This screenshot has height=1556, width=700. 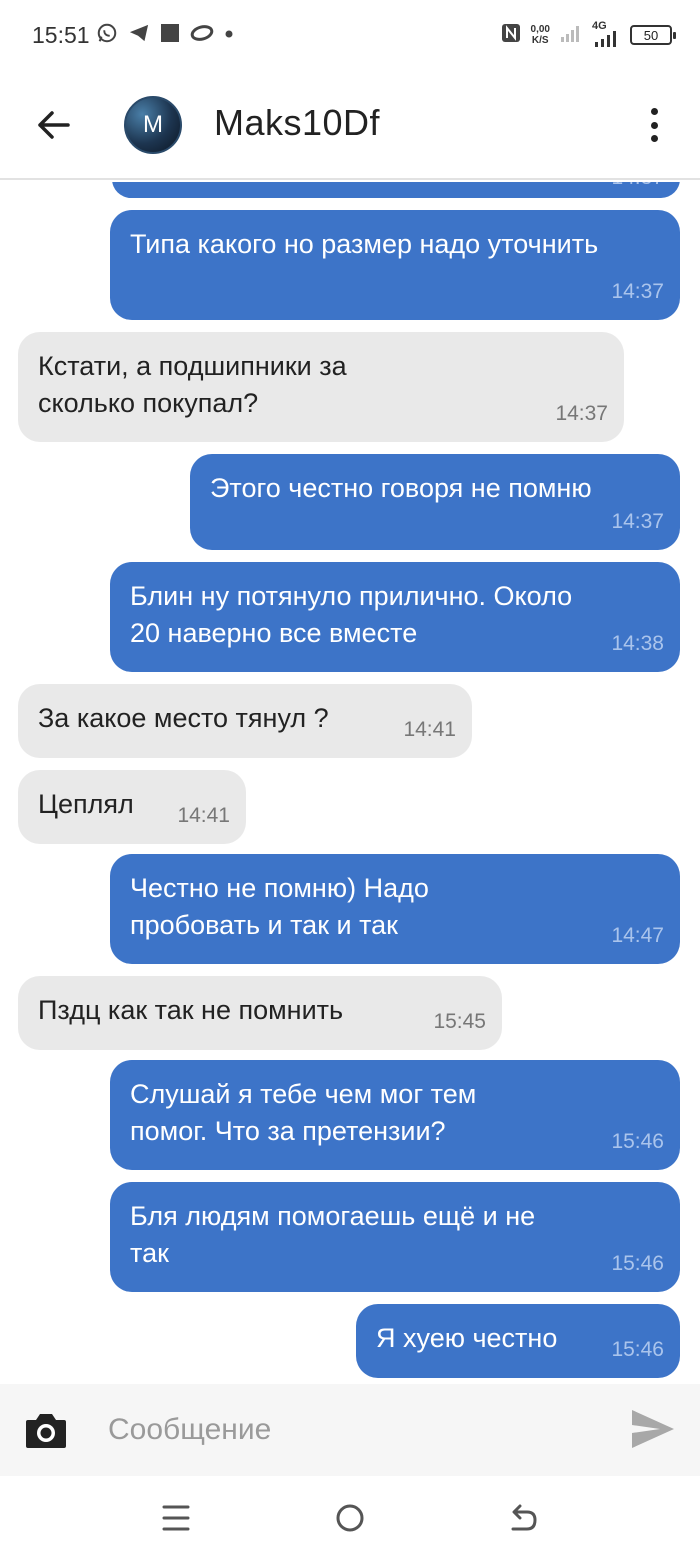 What do you see at coordinates (132, 807) in the screenshot?
I see `message-bubble-incoming: Цеплял 14:41` at bounding box center [132, 807].